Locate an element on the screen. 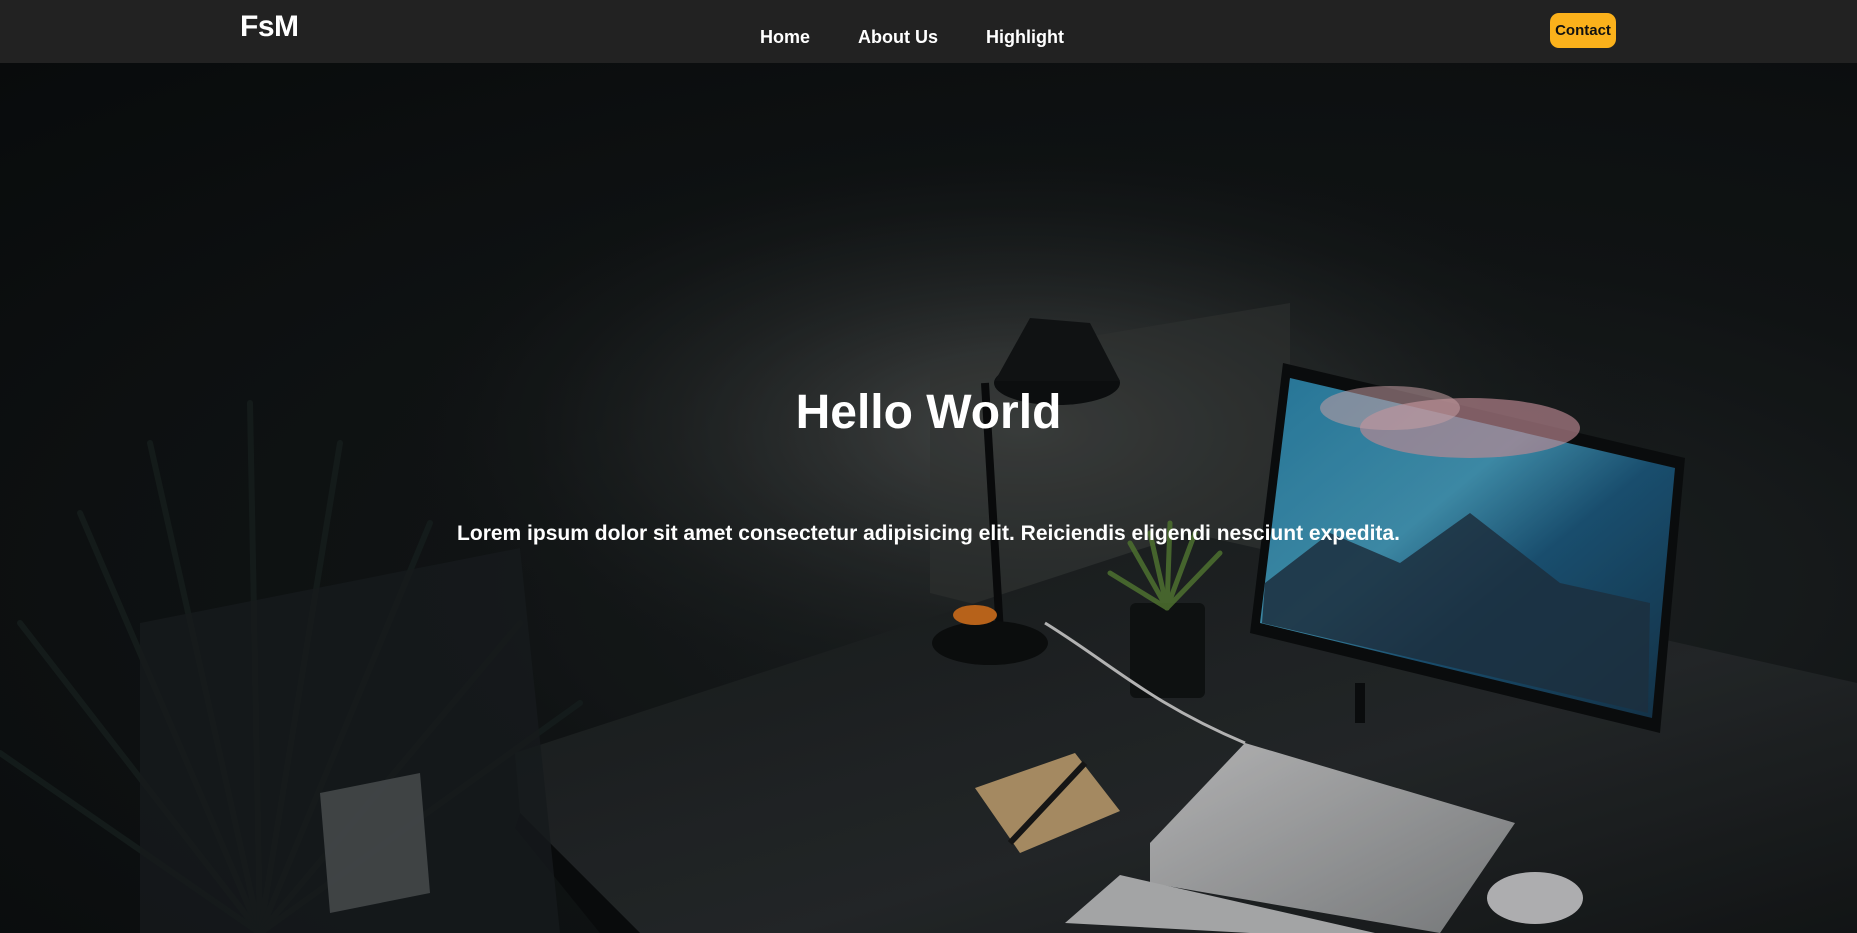 The width and height of the screenshot is (1857, 933). logo: FsM is located at coordinates (269, 27).